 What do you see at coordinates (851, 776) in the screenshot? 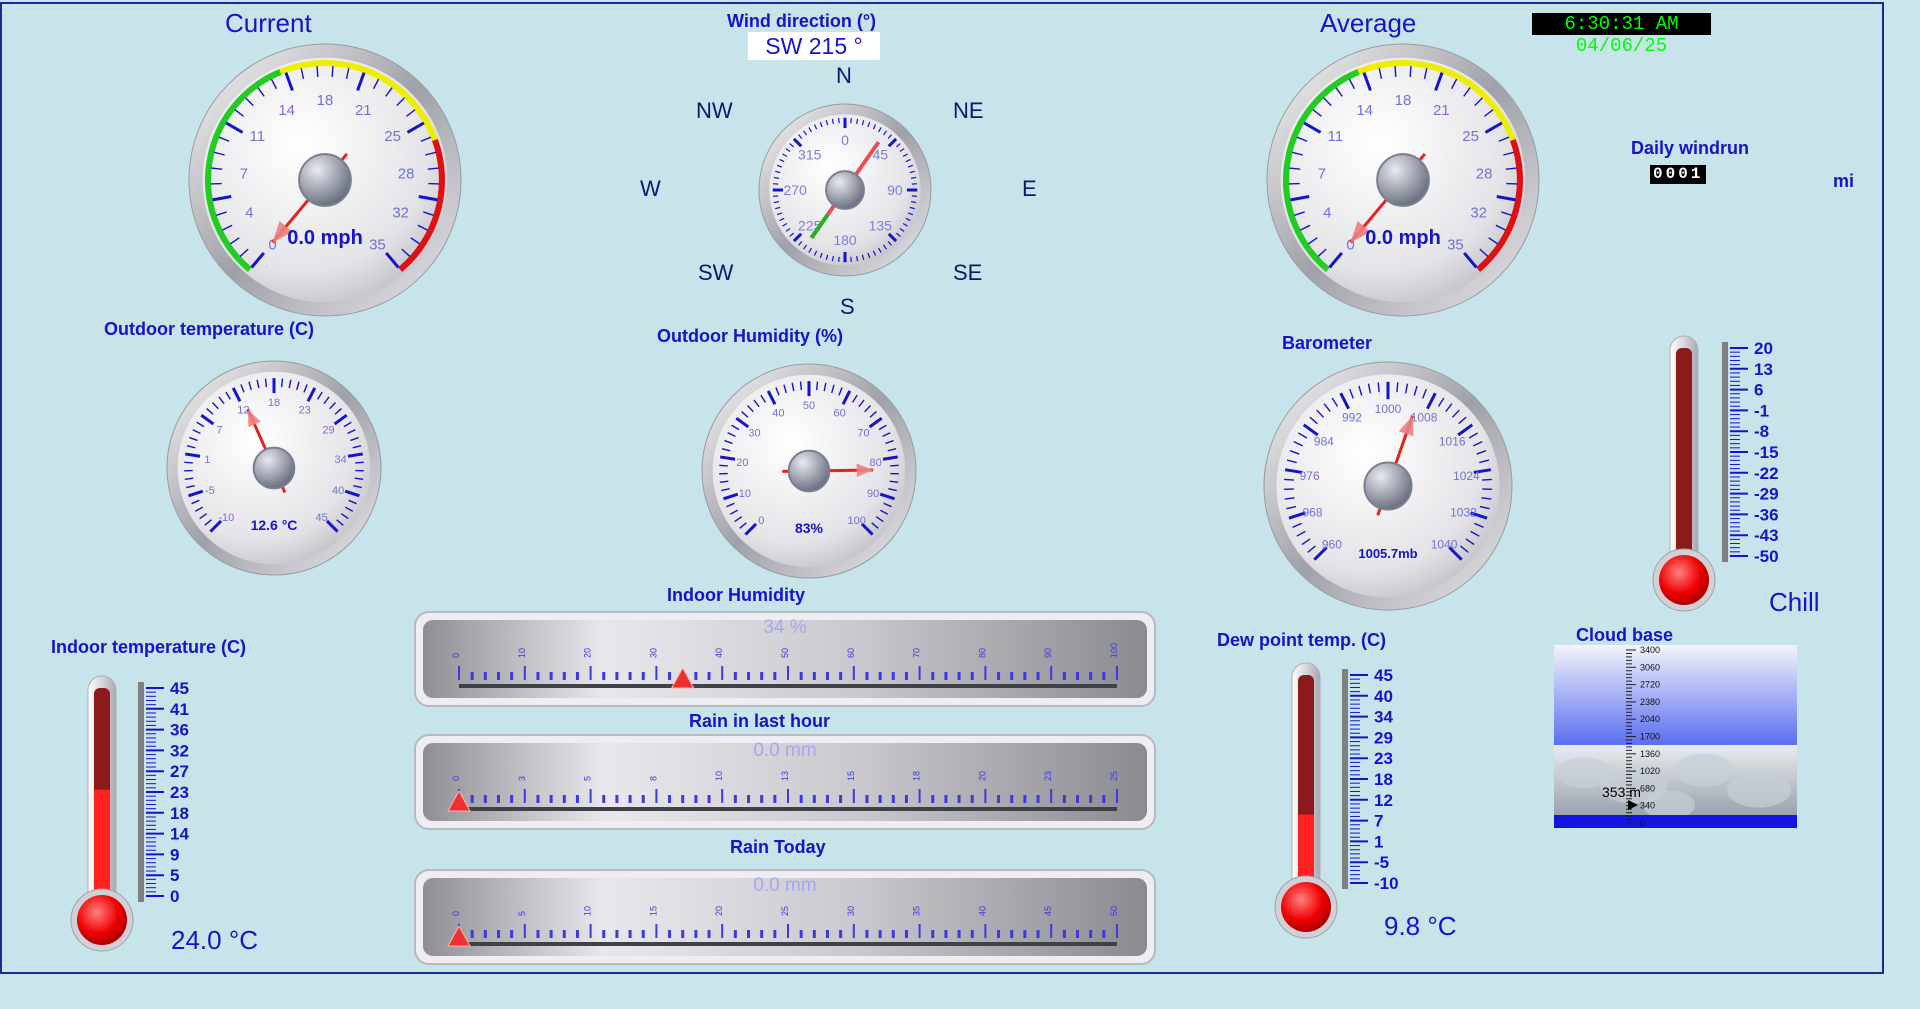
I see `bar-tick-label: 15` at bounding box center [851, 776].